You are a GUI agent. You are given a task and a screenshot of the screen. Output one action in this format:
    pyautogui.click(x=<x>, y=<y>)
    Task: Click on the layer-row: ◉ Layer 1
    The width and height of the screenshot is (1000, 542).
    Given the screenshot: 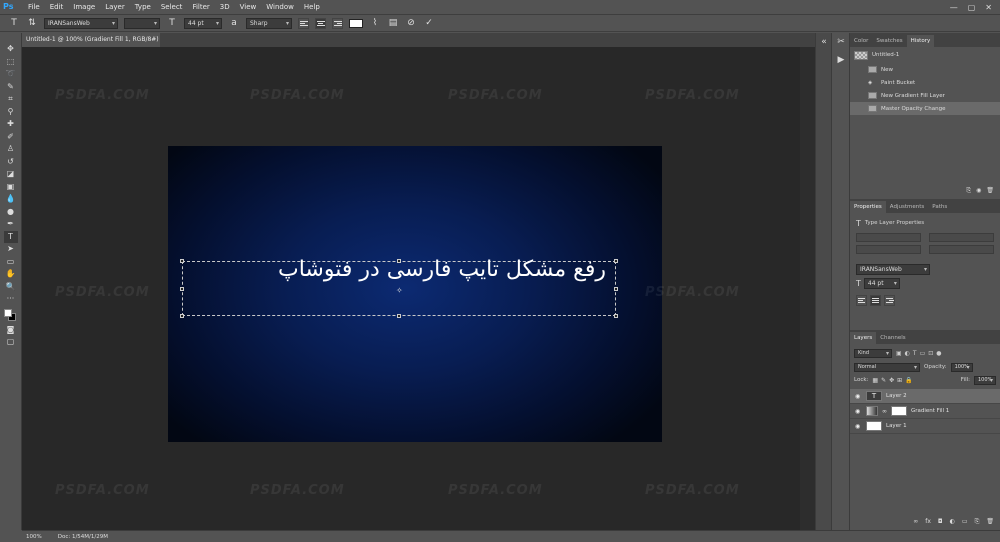 What is the action you would take?
    pyautogui.click(x=925, y=426)
    